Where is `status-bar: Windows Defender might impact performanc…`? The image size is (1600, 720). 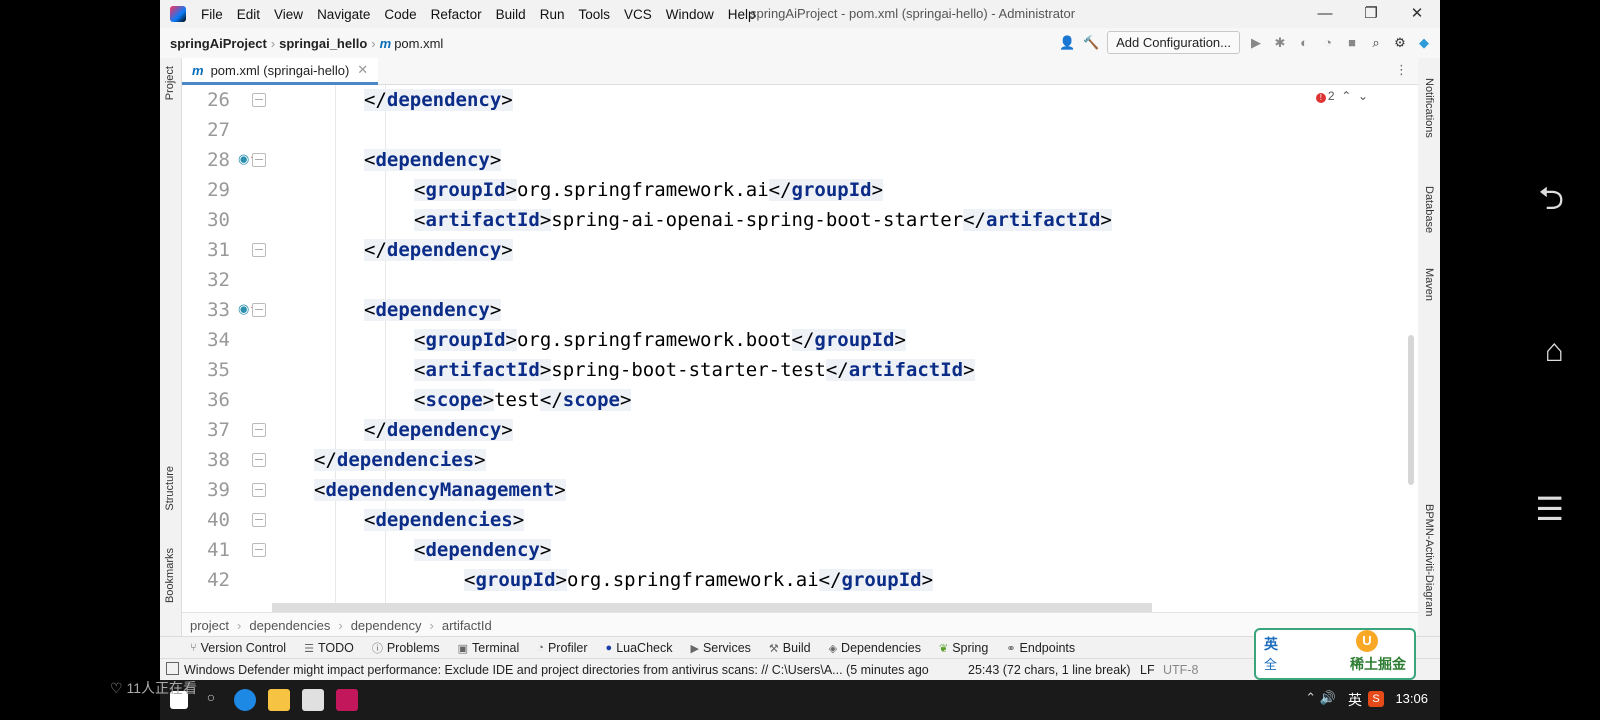
status-bar: Windows Defender might impact performanc… is located at coordinates (800, 669).